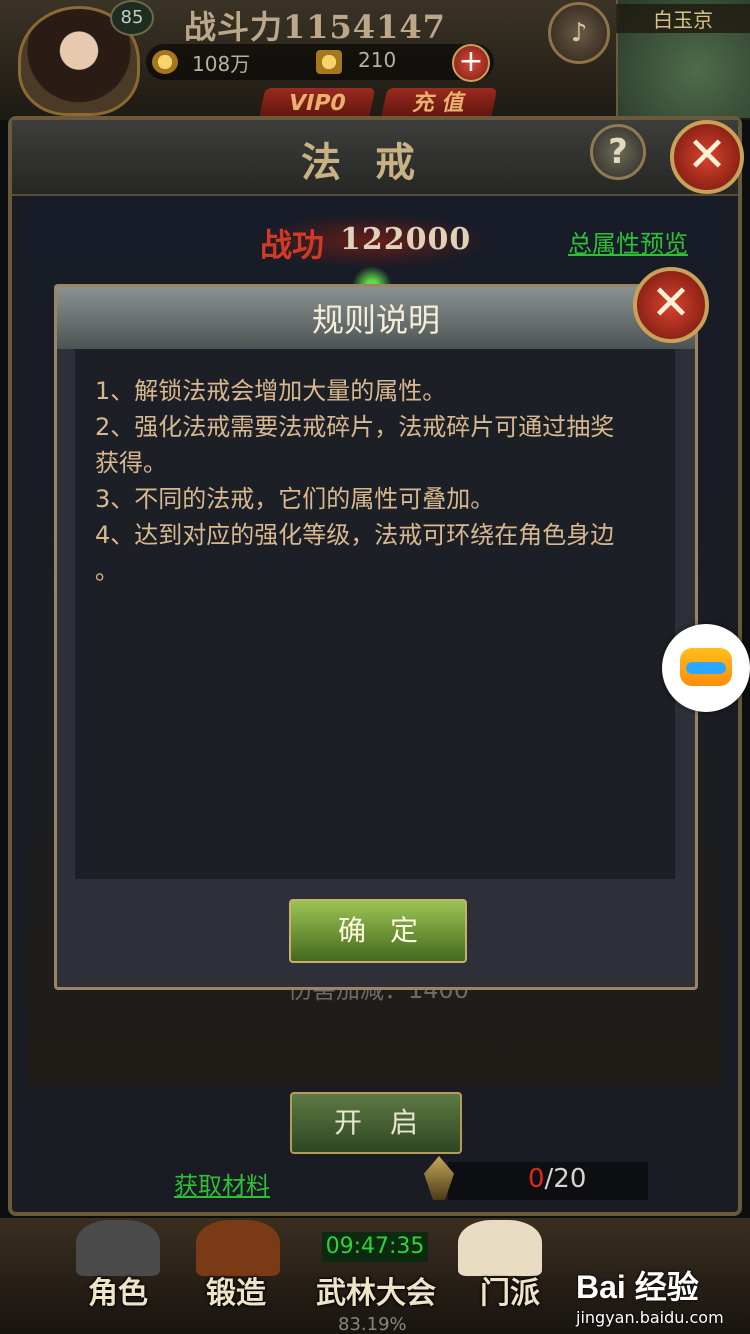  I want to click on gold-amount: 210, so click(377, 60).